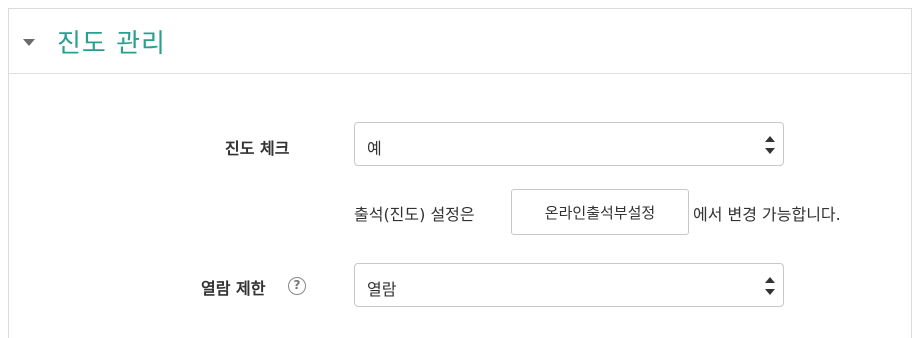 Image resolution: width=921 pixels, height=338 pixels. I want to click on attendance-note-prefix: 출석(진도) 설정은, so click(414, 214).